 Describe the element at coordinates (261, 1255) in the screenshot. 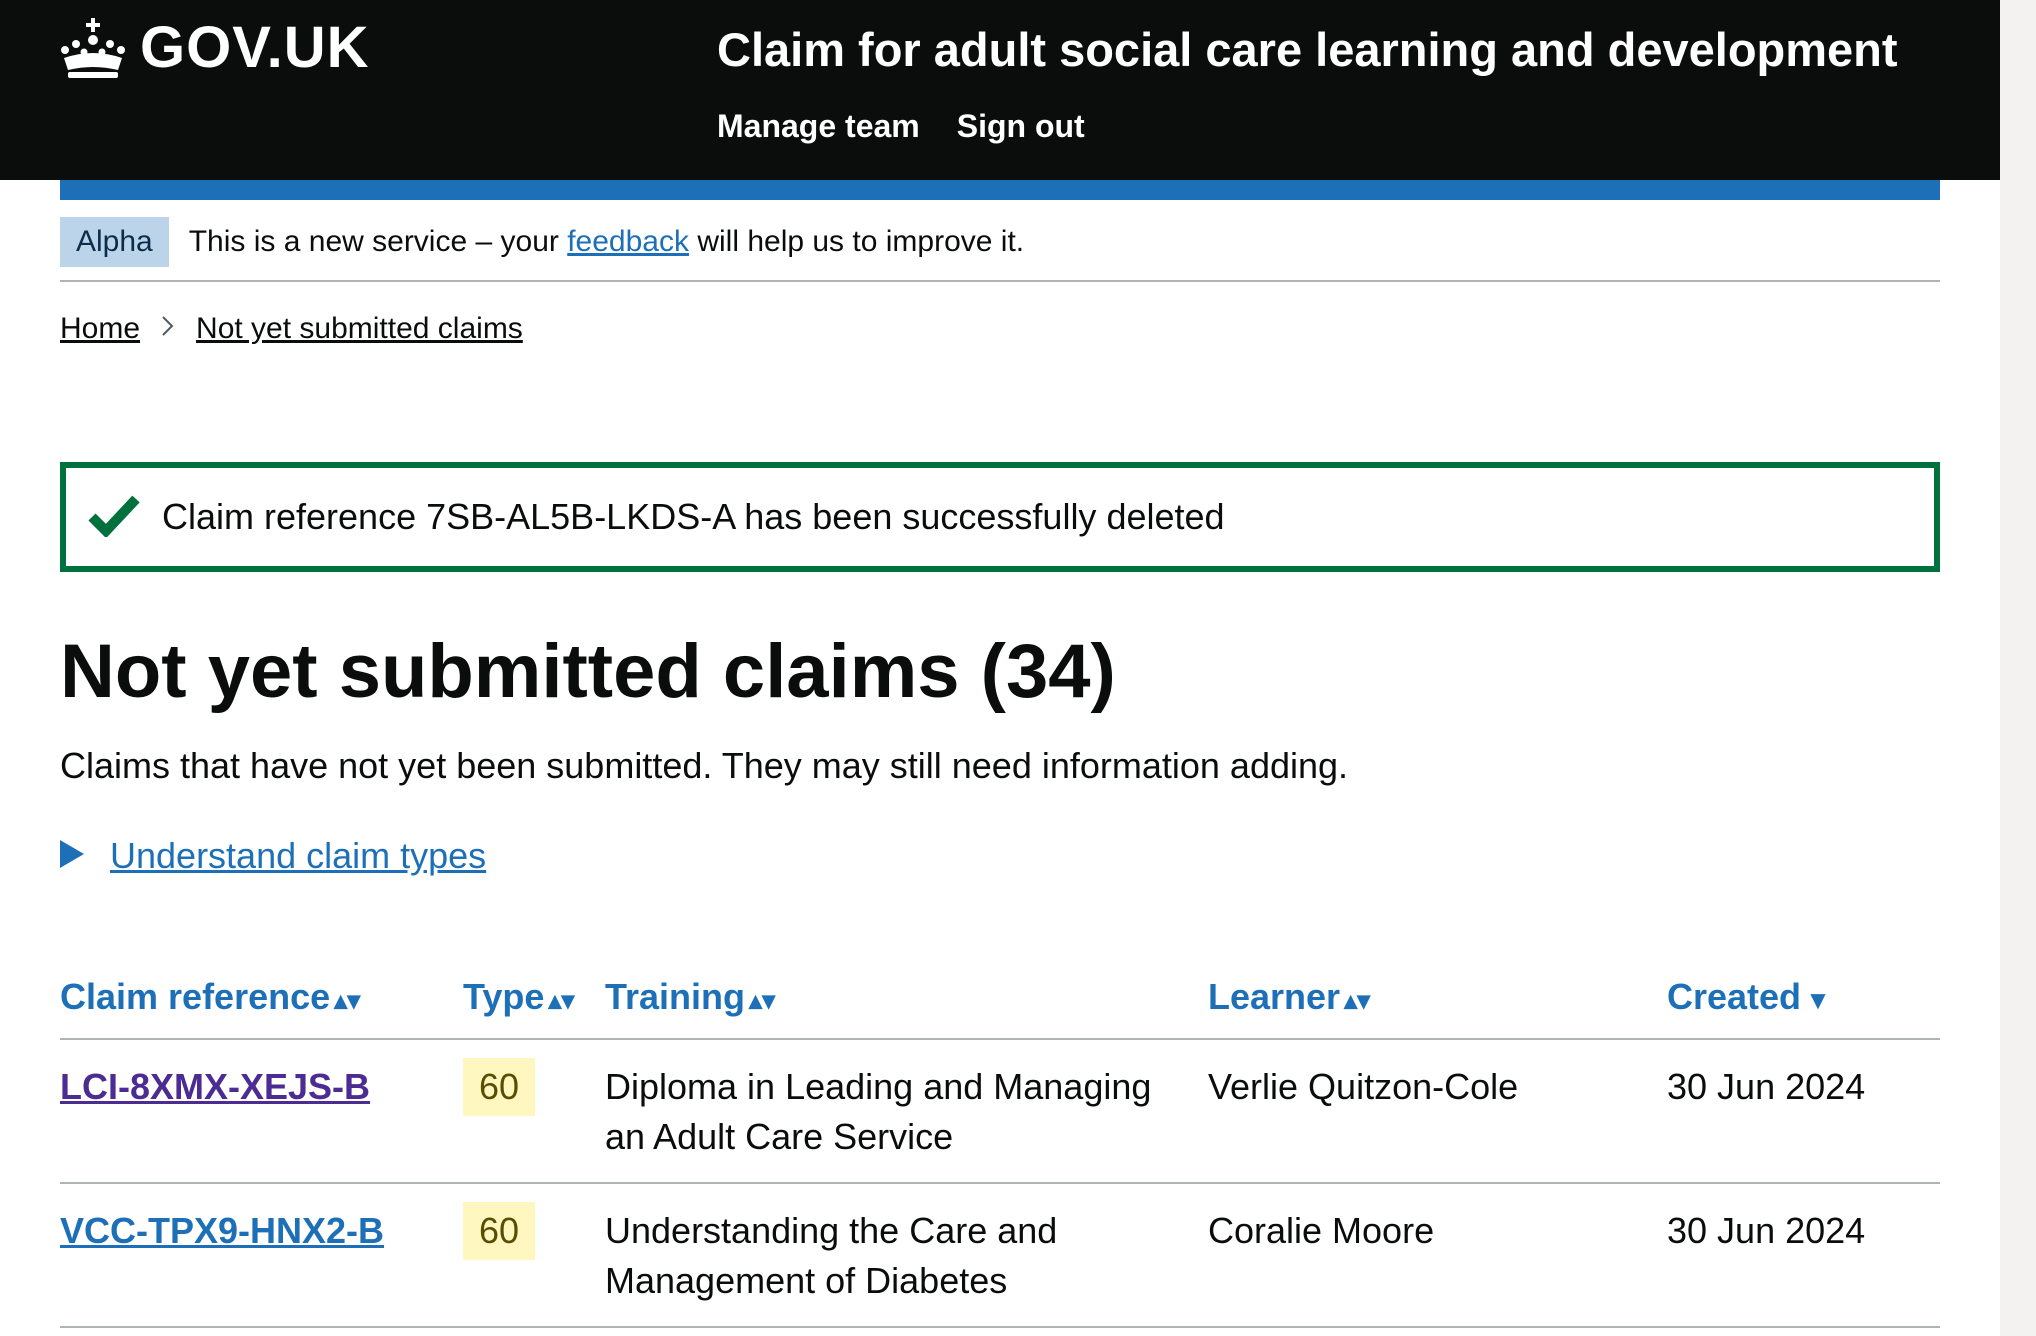

I see `cell-claim-reference: VCC-TPX9-HNX2-B` at that location.